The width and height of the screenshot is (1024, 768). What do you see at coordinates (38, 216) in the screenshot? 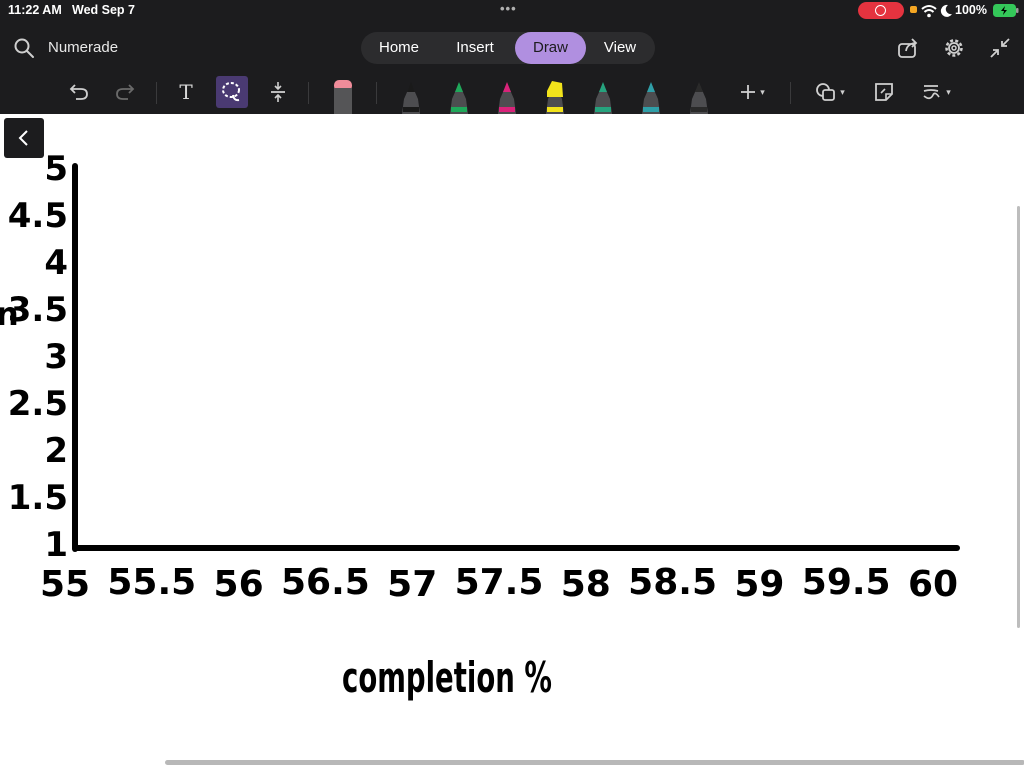
I see `y-tick-label: 4.5` at bounding box center [38, 216].